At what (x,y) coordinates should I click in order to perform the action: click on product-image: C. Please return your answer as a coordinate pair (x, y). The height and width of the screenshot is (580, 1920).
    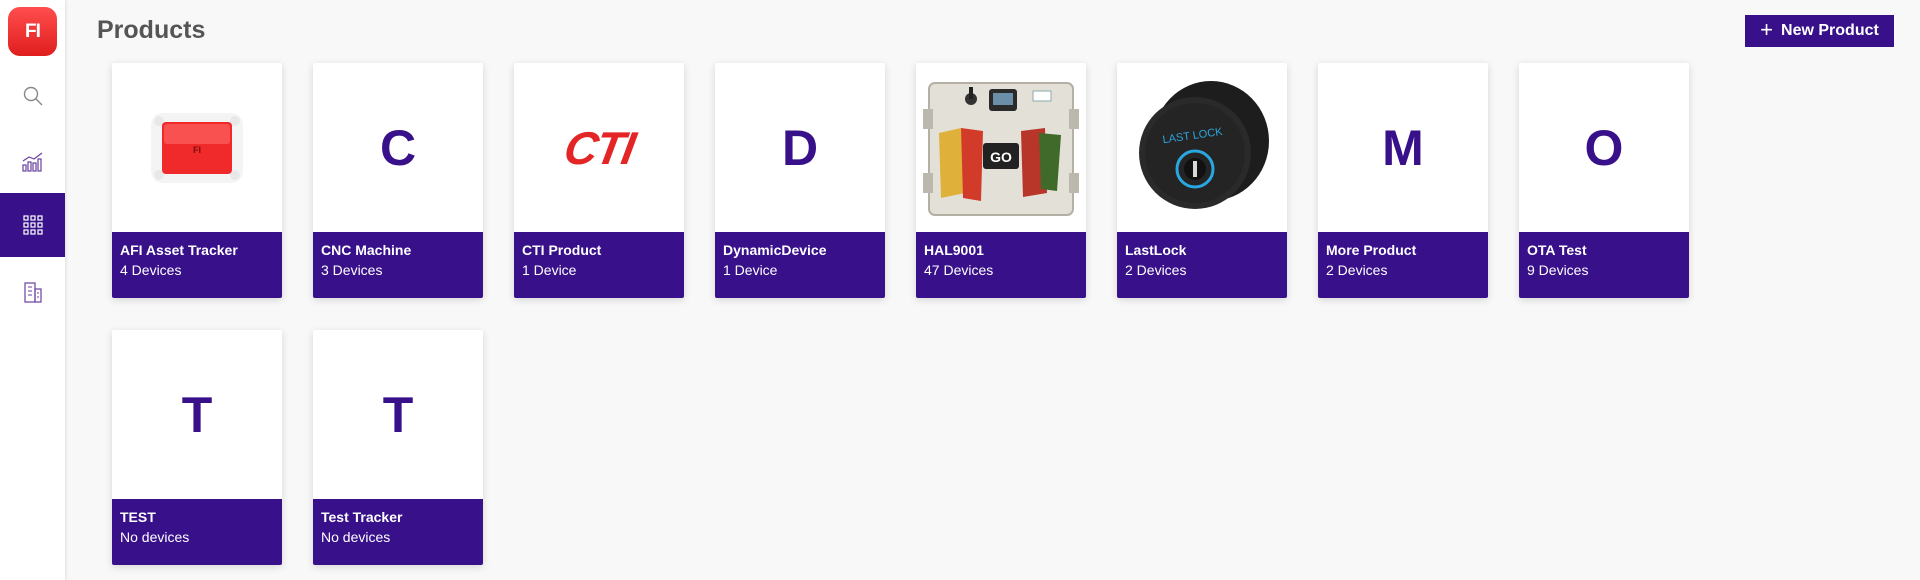
    Looking at the image, I should click on (398, 147).